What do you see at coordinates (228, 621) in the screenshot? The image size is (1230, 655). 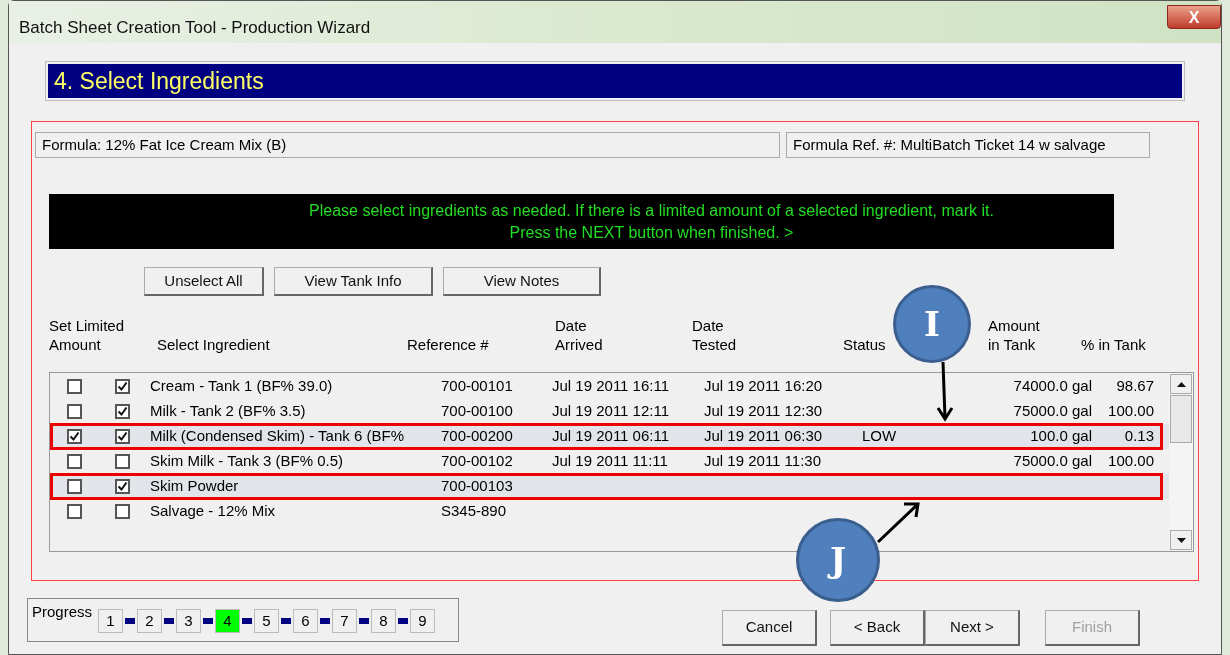 I see `progress-step: 4` at bounding box center [228, 621].